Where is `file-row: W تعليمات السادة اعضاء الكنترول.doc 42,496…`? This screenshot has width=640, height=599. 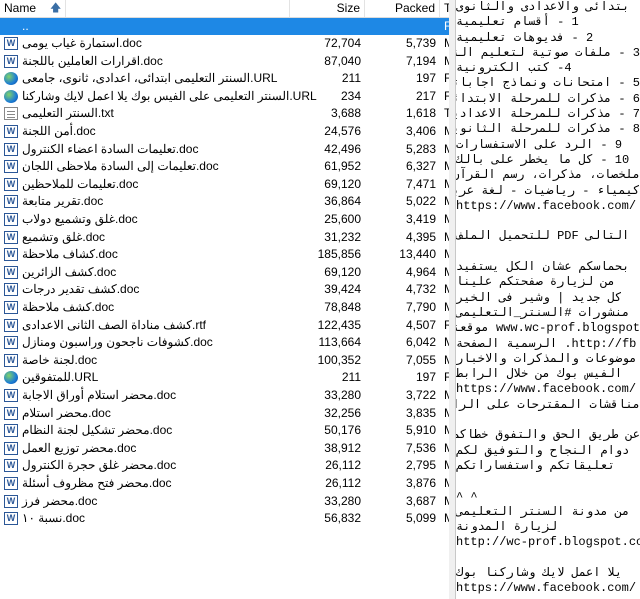 file-row: W تعليمات السادة اعضاء الكنترول.doc 42,496… is located at coordinates (224, 149).